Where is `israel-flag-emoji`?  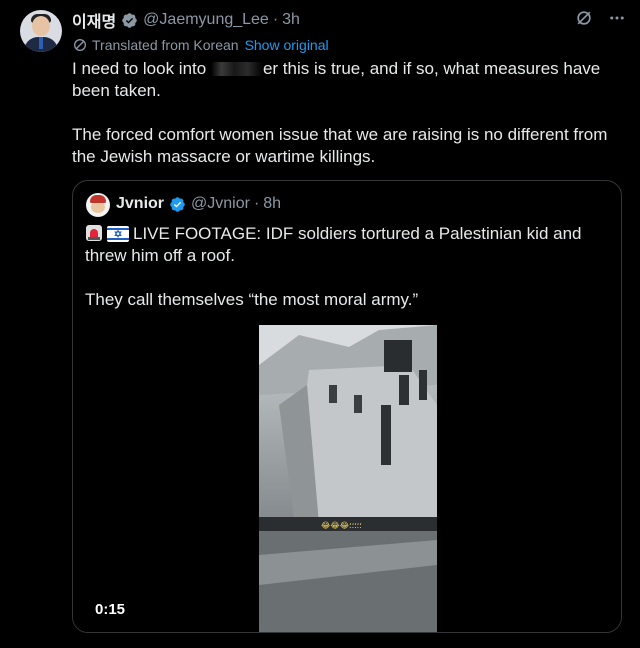
israel-flag-emoji is located at coordinates (118, 234).